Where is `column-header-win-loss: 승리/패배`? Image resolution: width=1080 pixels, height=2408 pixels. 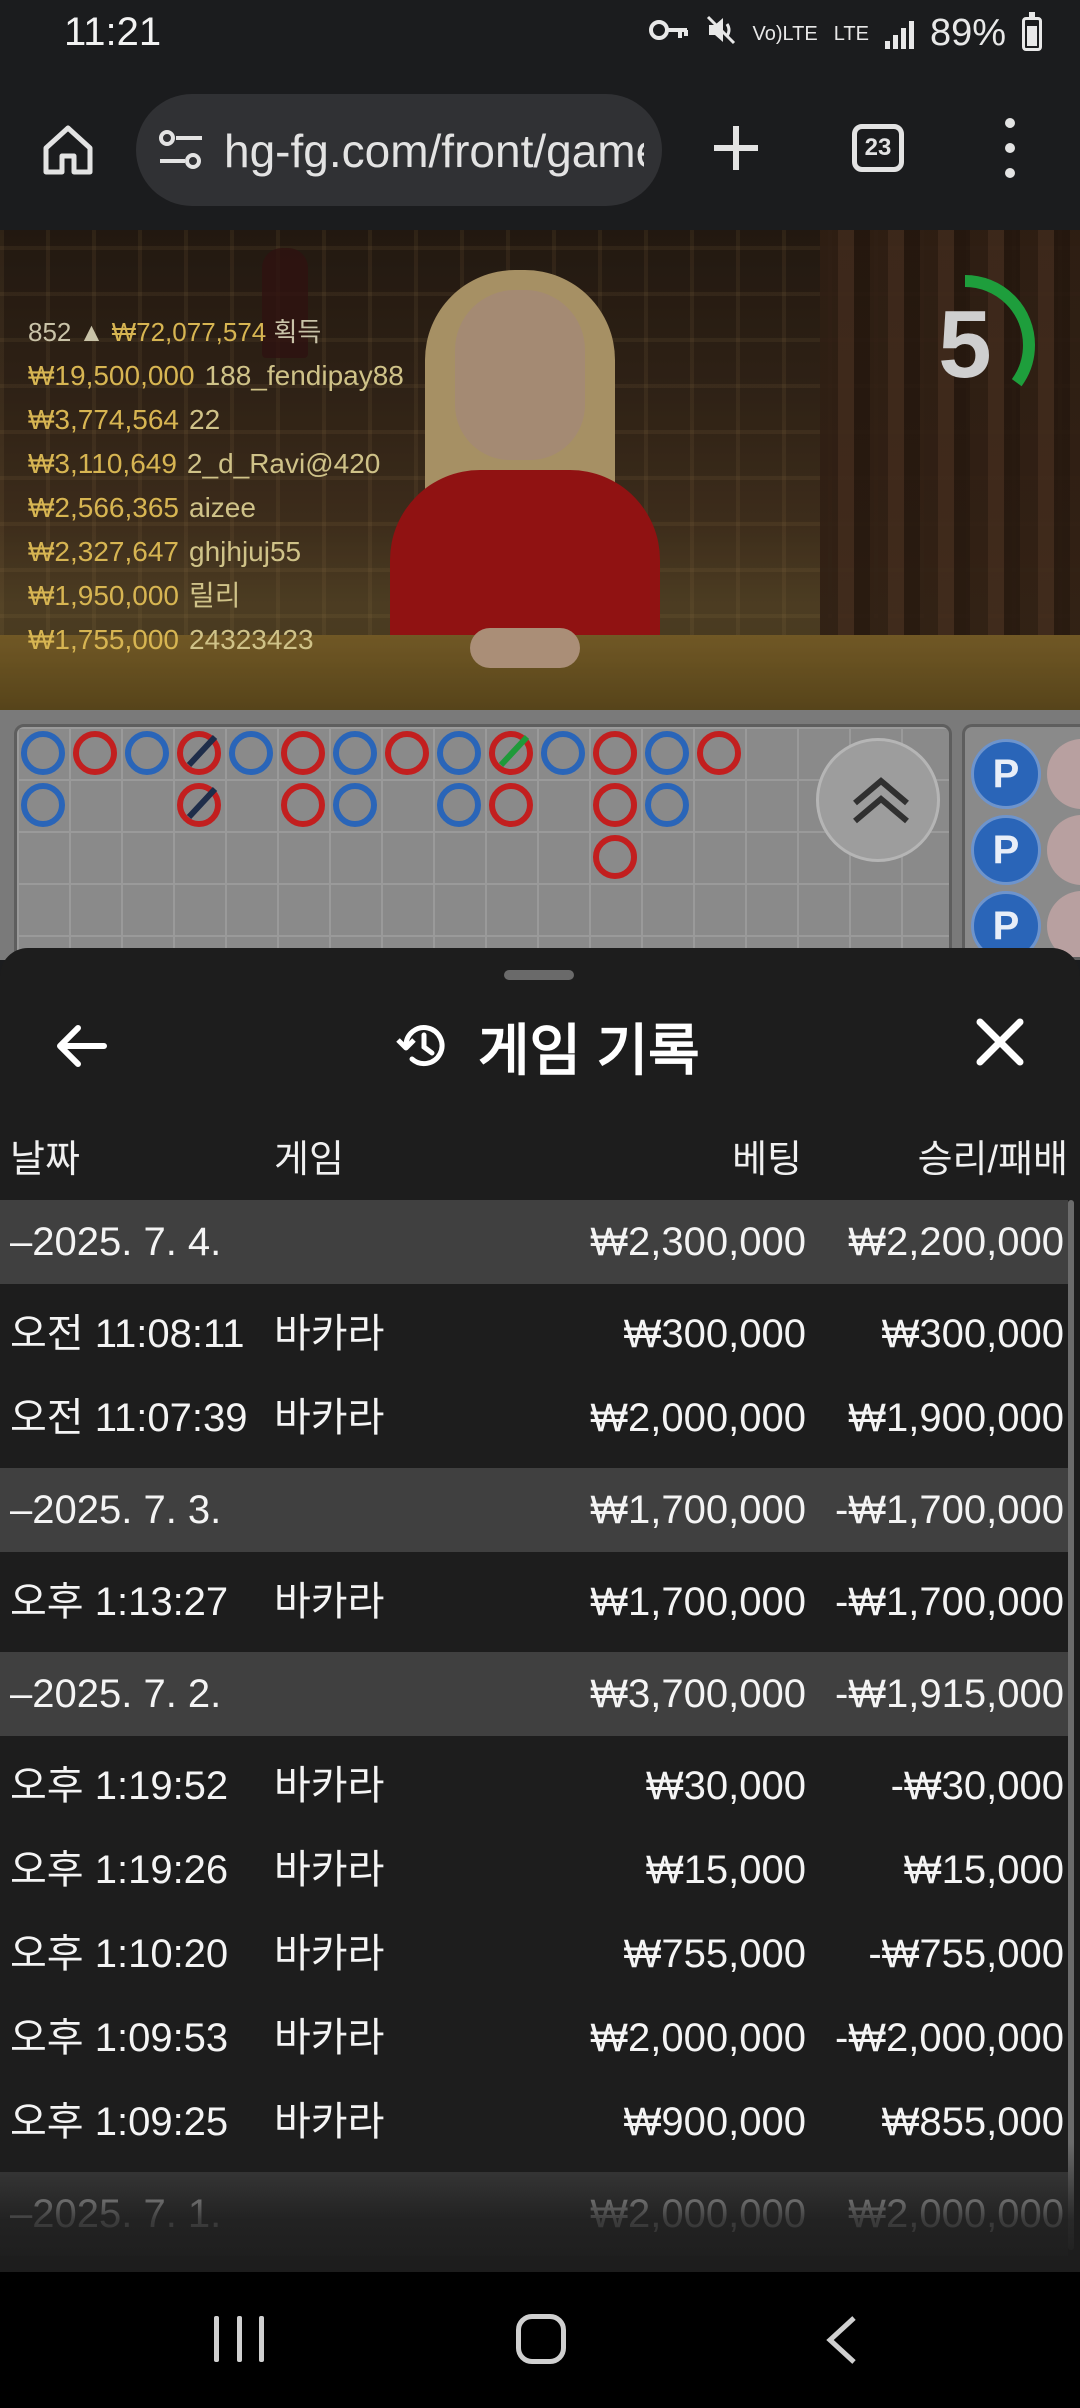 column-header-win-loss: 승리/패배 is located at coordinates (993, 1155).